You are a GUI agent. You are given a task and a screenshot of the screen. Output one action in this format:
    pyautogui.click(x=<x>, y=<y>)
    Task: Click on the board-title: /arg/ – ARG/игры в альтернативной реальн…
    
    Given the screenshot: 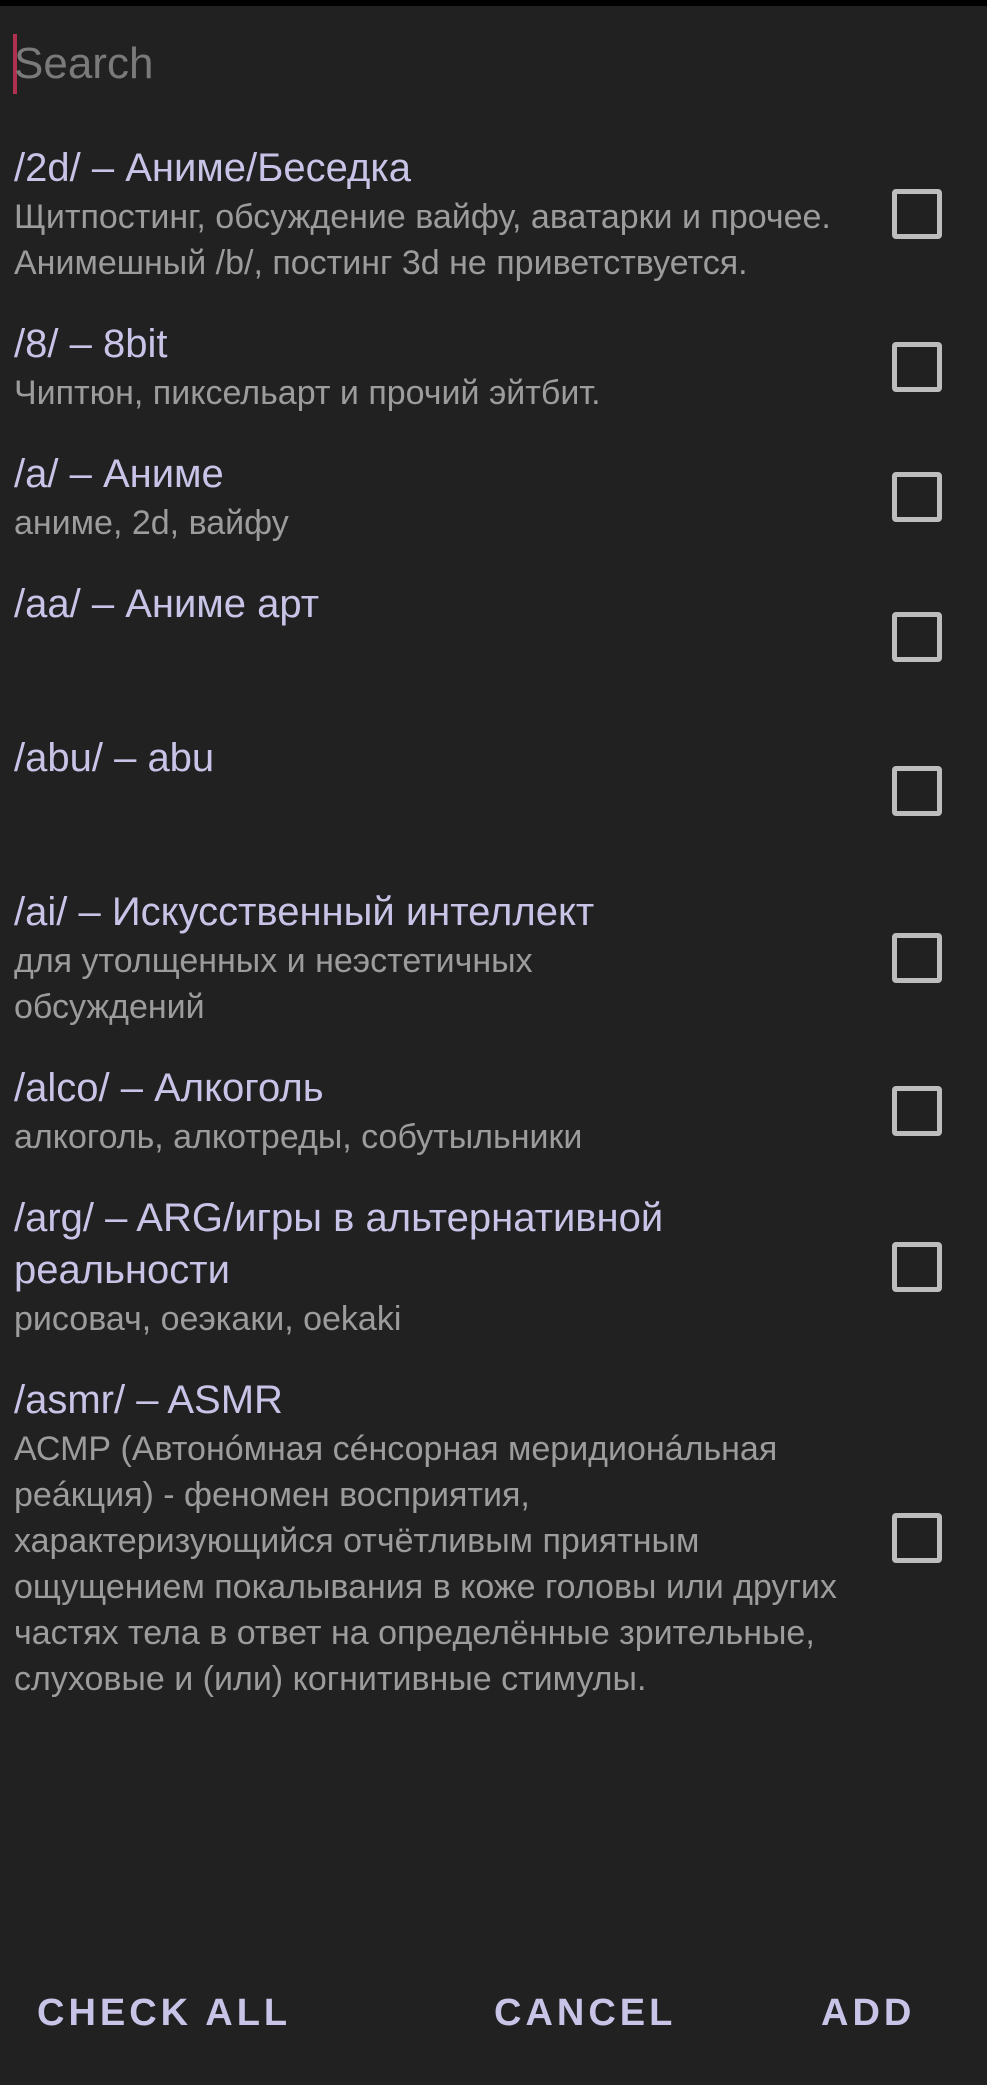 What is the action you would take?
    pyautogui.click(x=339, y=1244)
    